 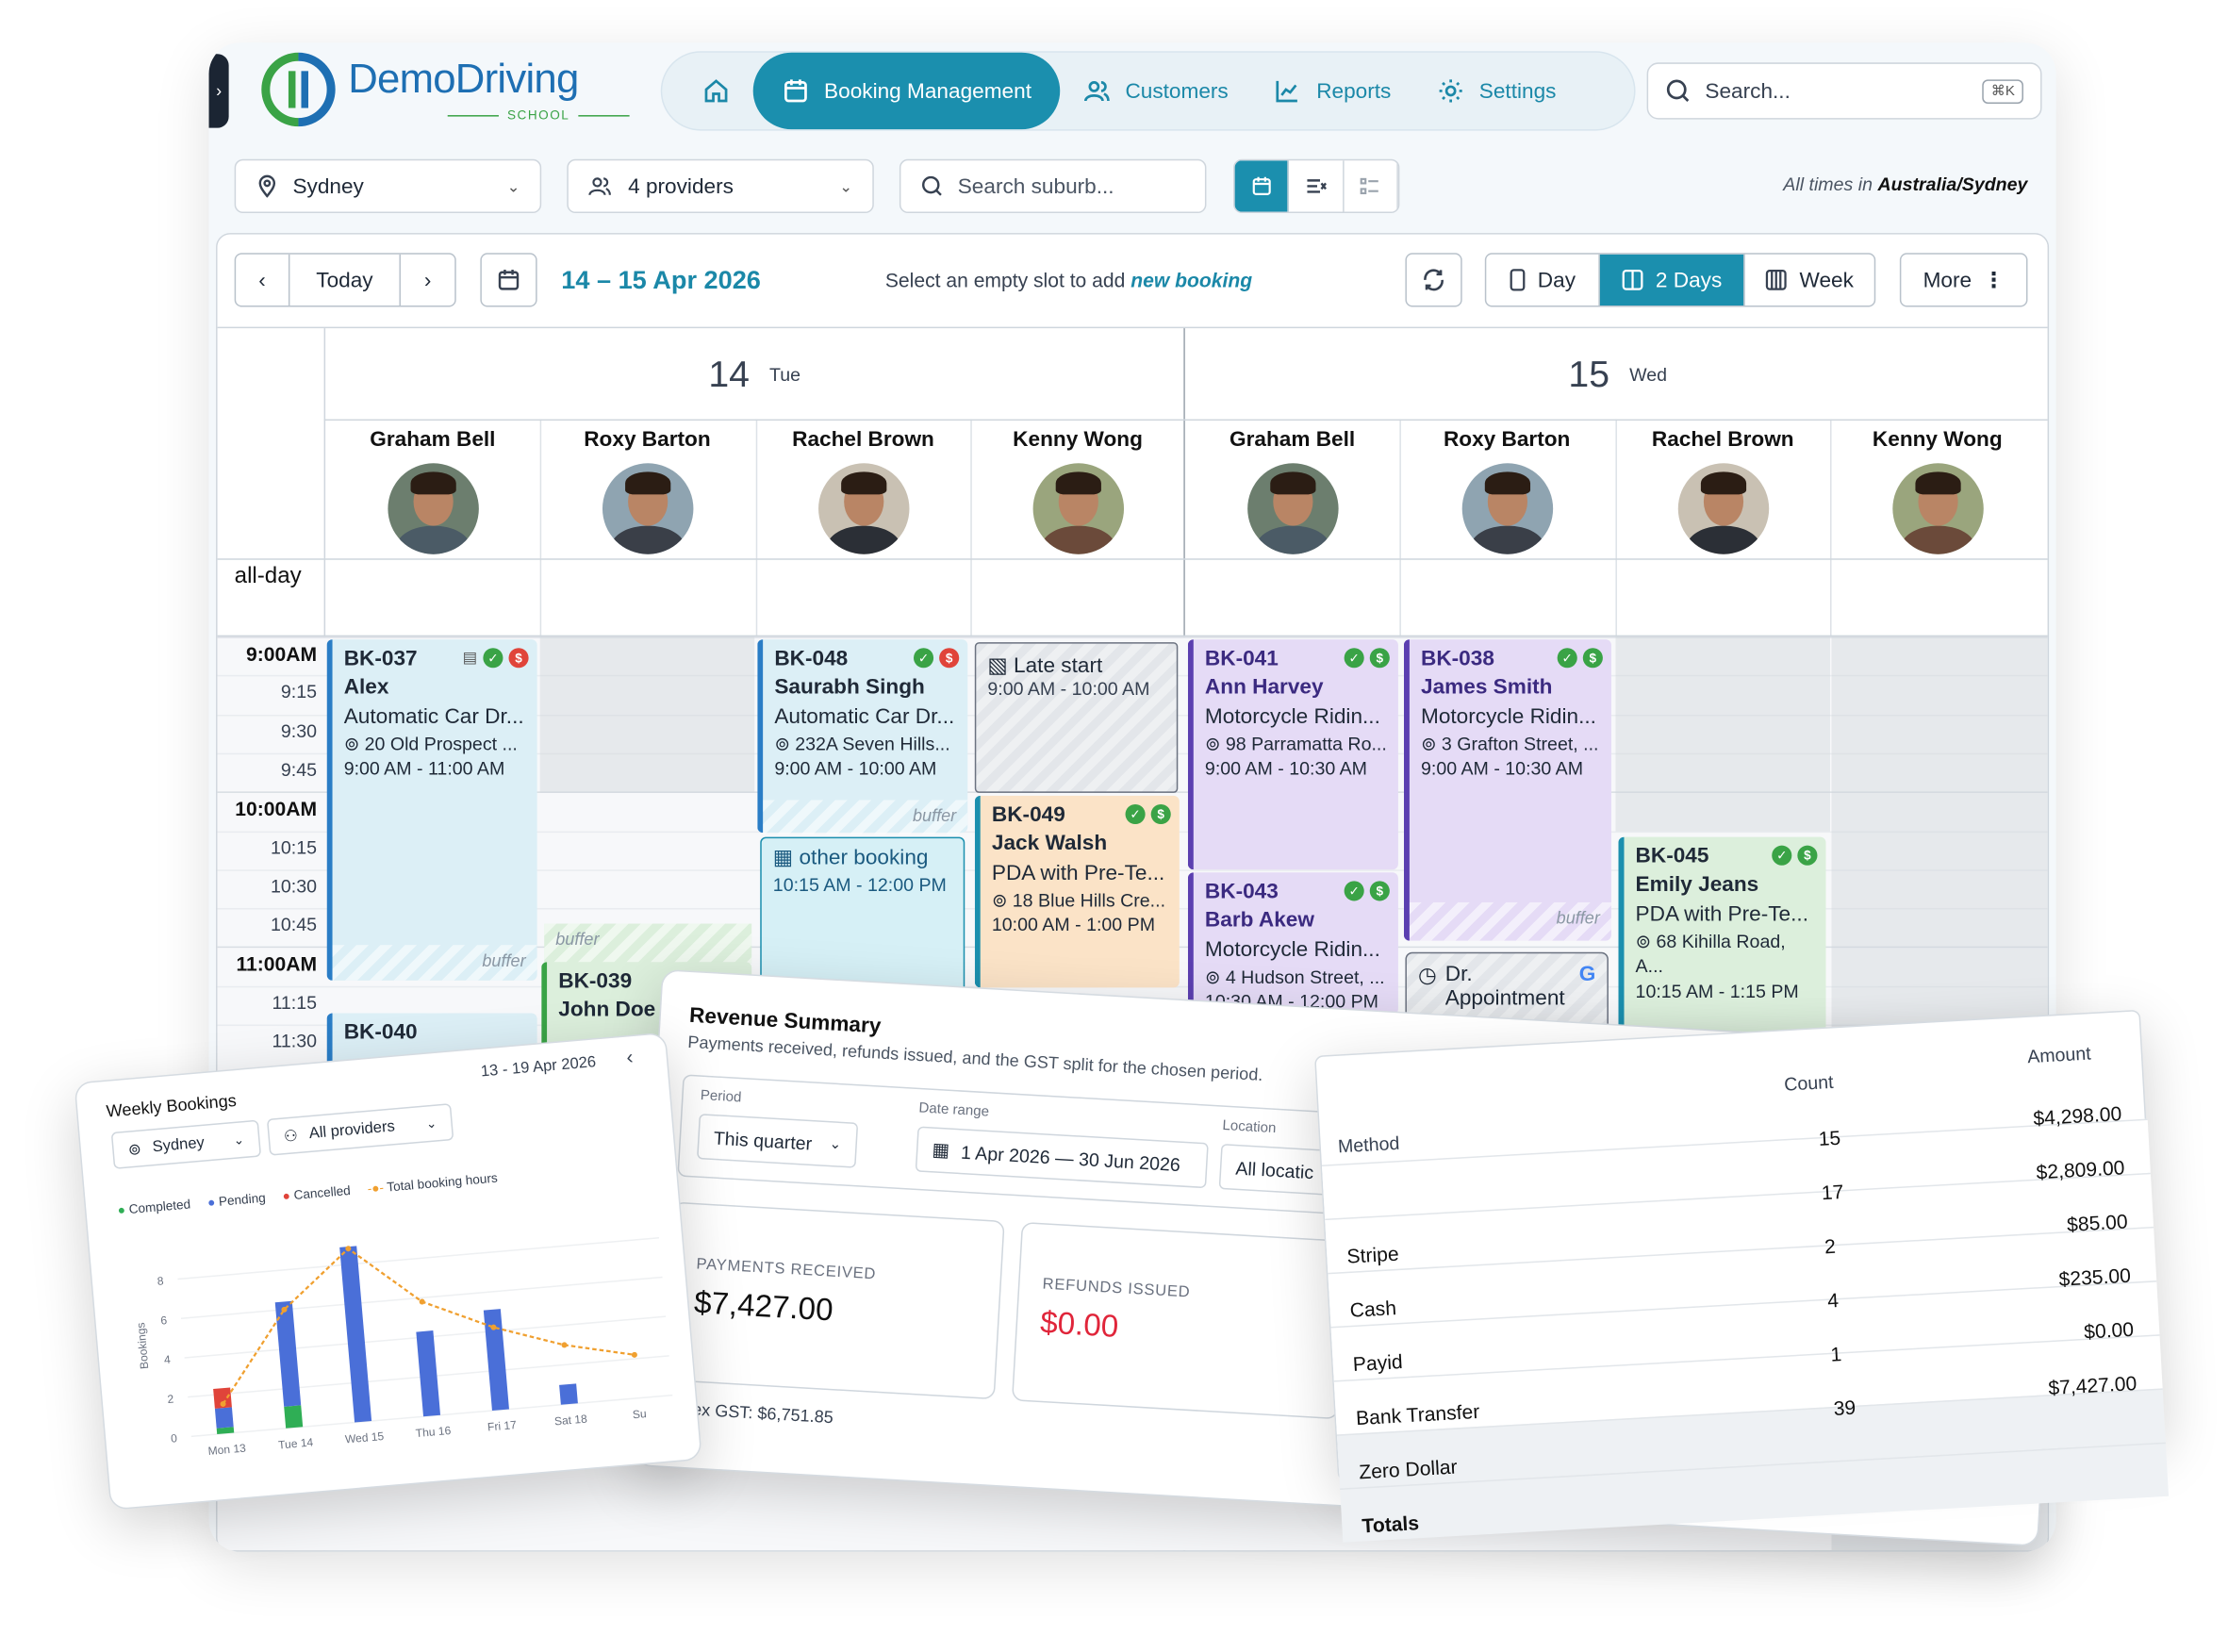 What do you see at coordinates (1518, 280) in the screenshot?
I see `phone-icon` at bounding box center [1518, 280].